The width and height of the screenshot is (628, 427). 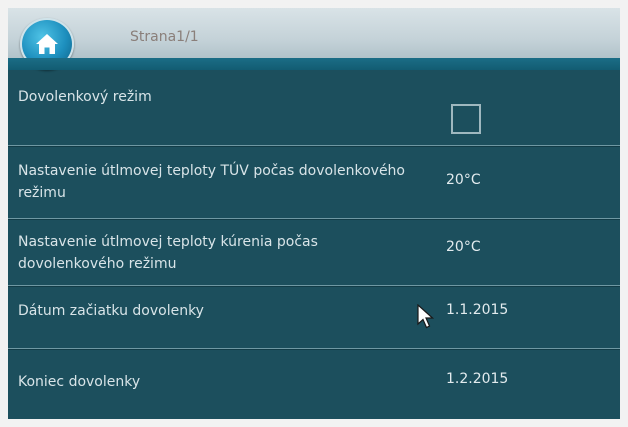 I want to click on end-date-label: Koniec dovolenky, so click(x=79, y=382).